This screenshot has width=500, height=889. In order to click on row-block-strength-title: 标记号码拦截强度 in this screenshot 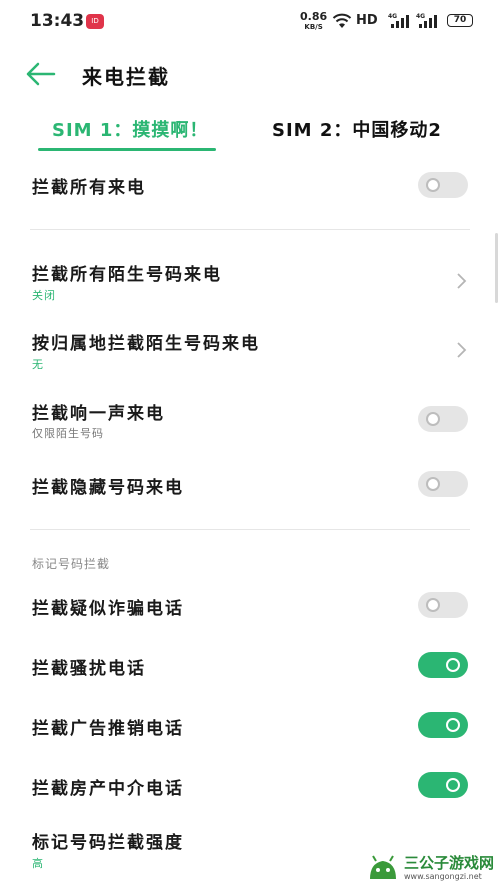, I will do `click(108, 843)`.